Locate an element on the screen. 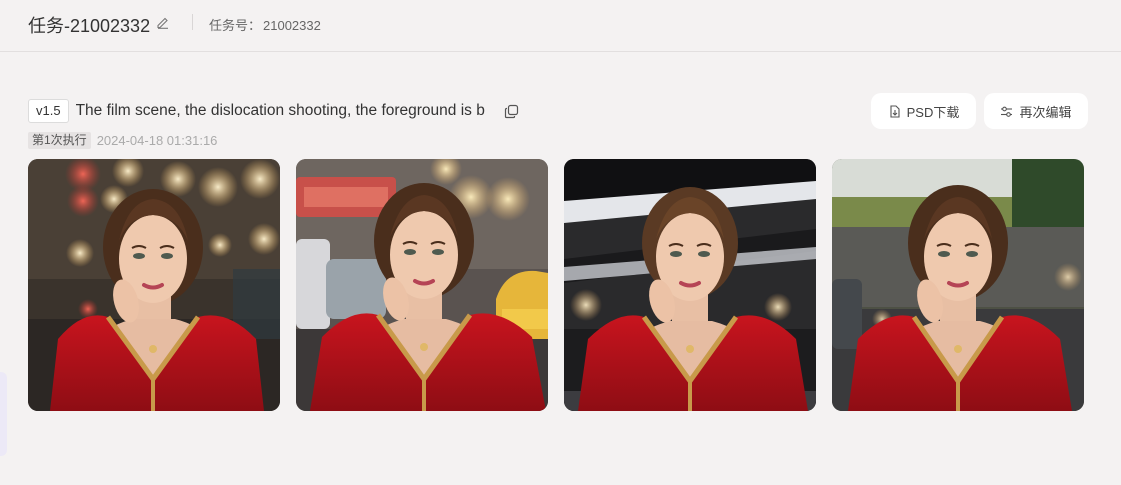 The image size is (1121, 485). re-edit-button: 再次编辑 is located at coordinates (1036, 111).